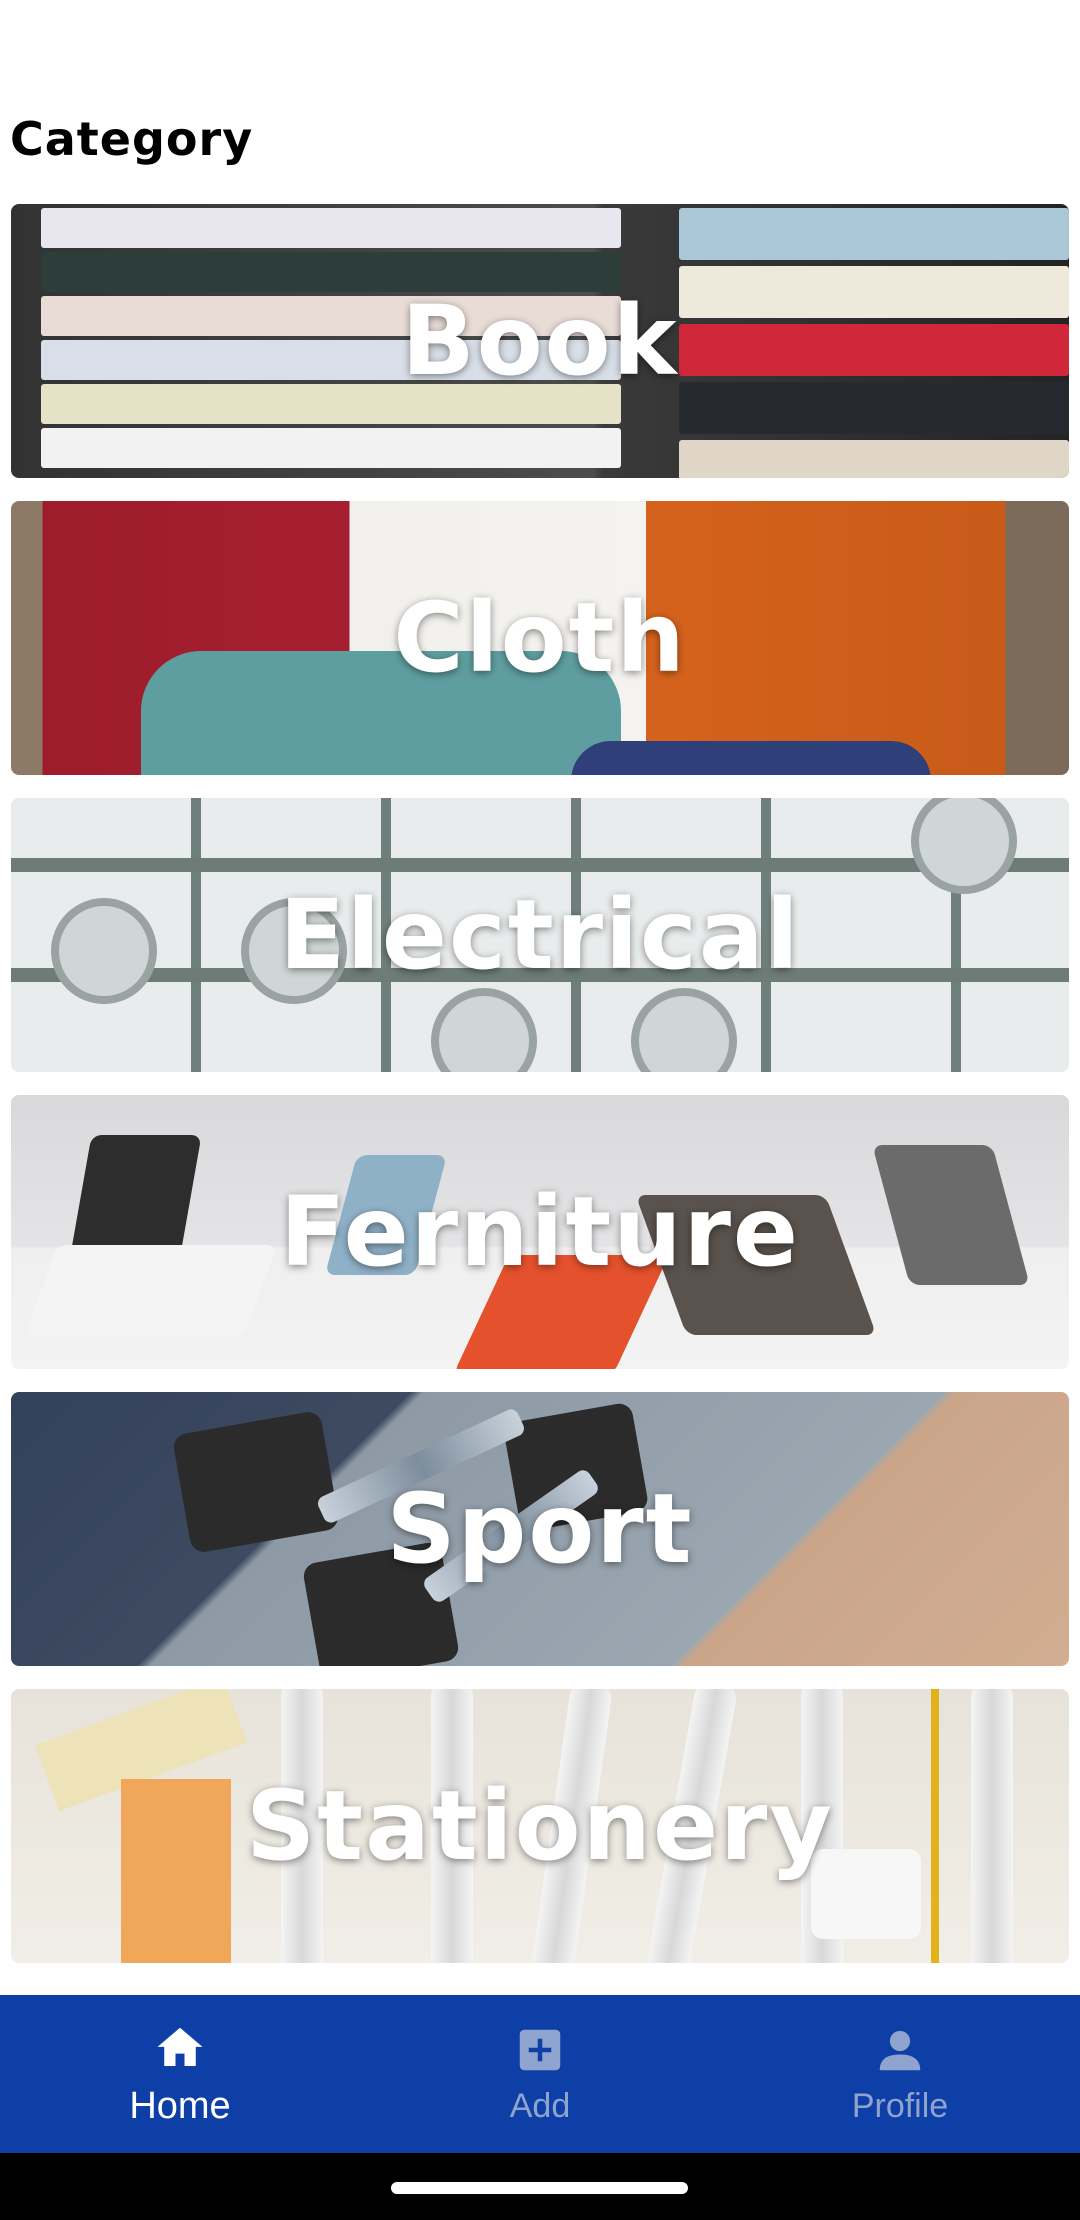 This screenshot has height=2220, width=1080. What do you see at coordinates (900, 2105) in the screenshot?
I see `nav-label-profile: Profile` at bounding box center [900, 2105].